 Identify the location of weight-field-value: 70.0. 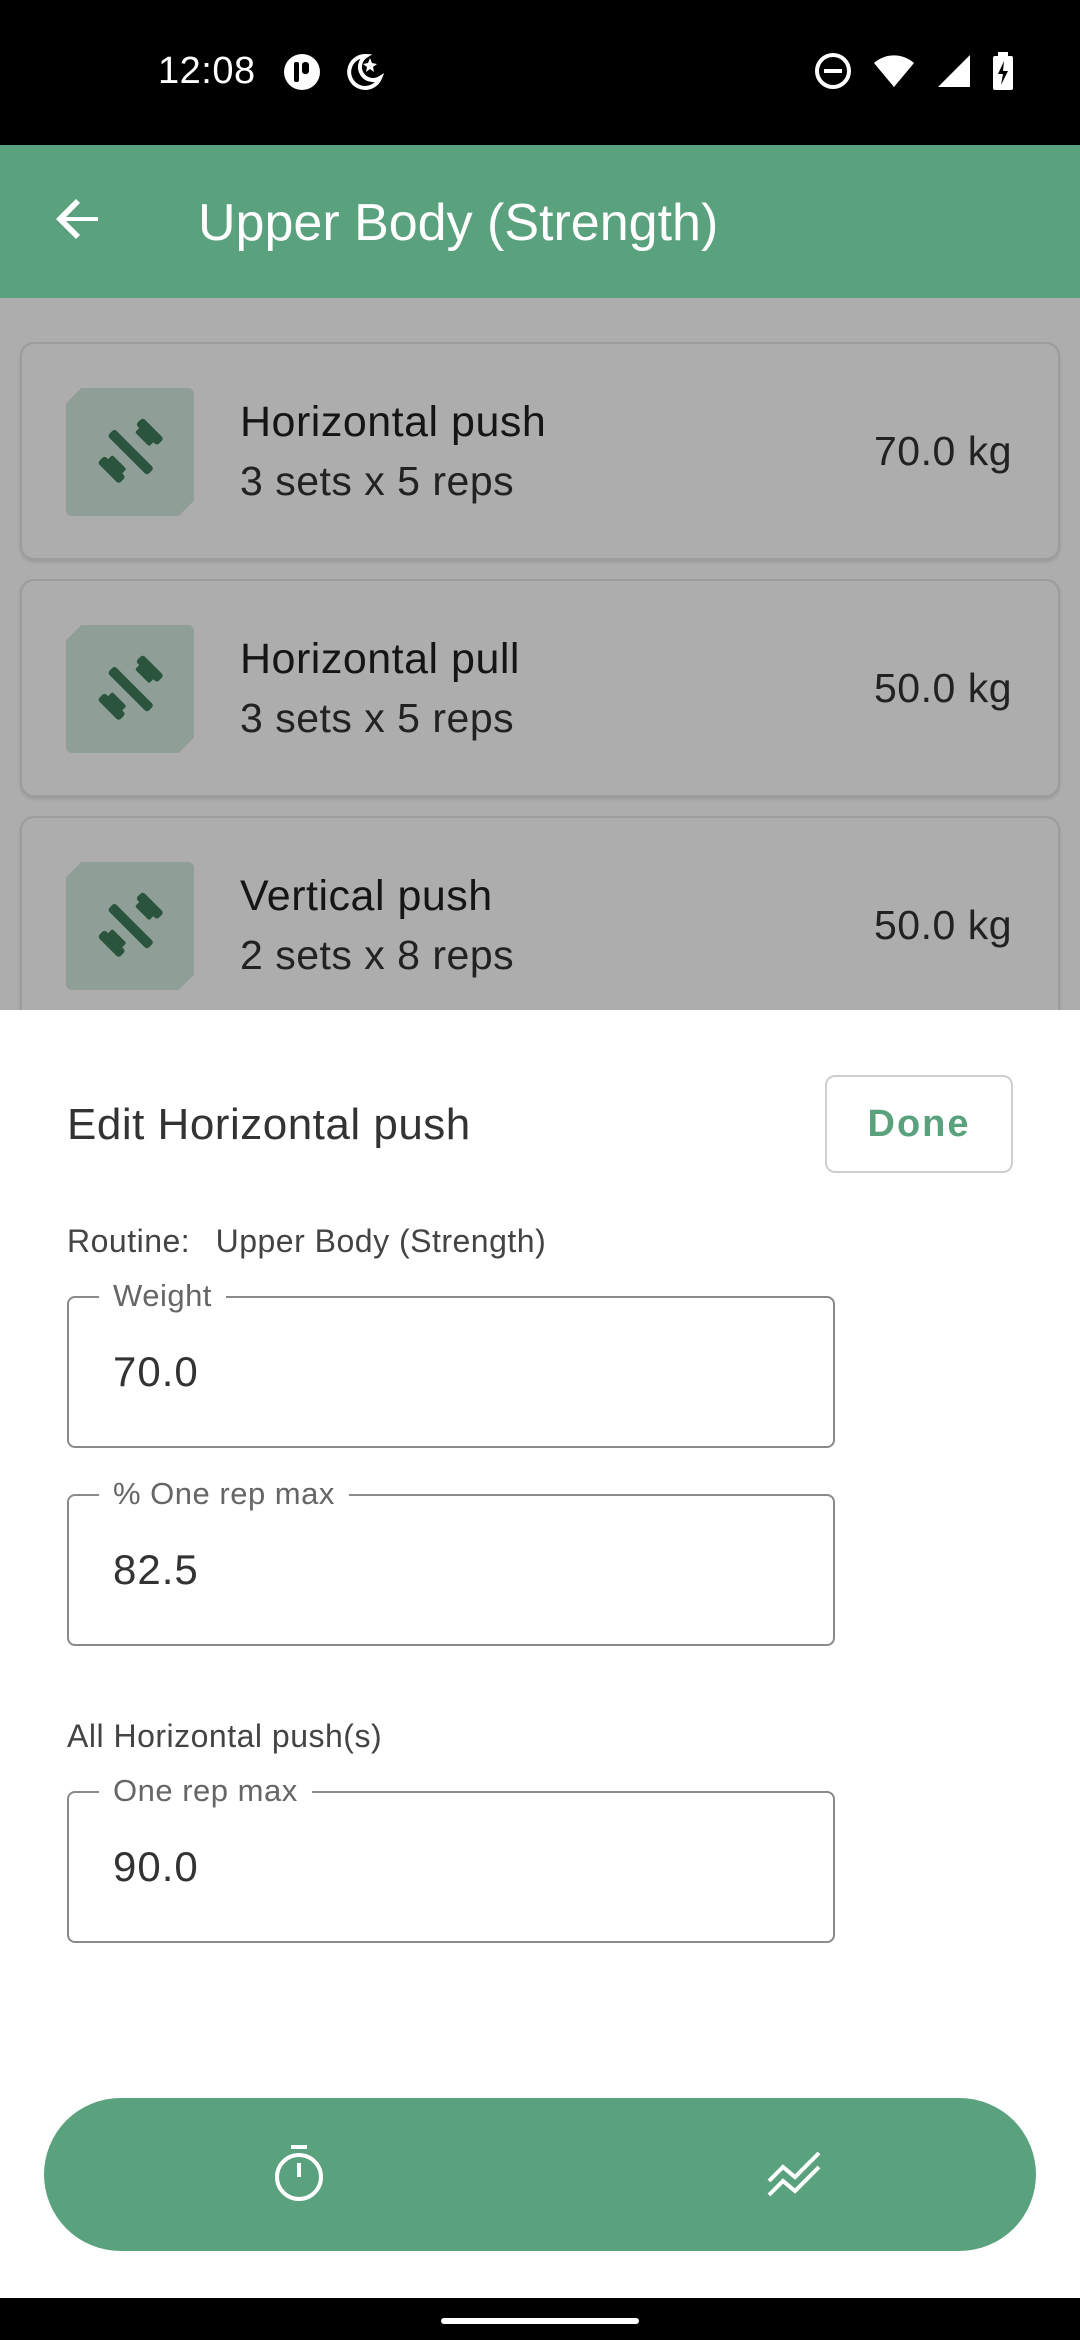
(156, 1371).